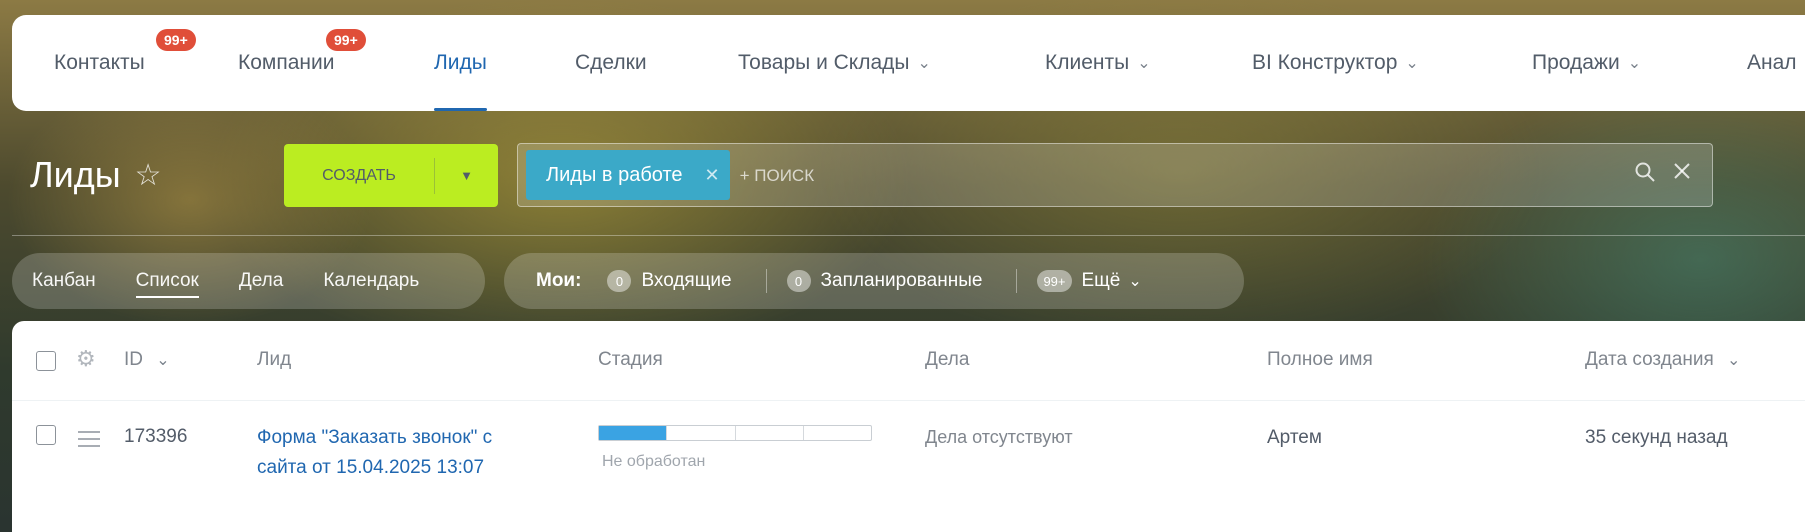 The height and width of the screenshot is (532, 1805). I want to click on search-filter-box: Лиды в работе ✕, so click(1115, 175).